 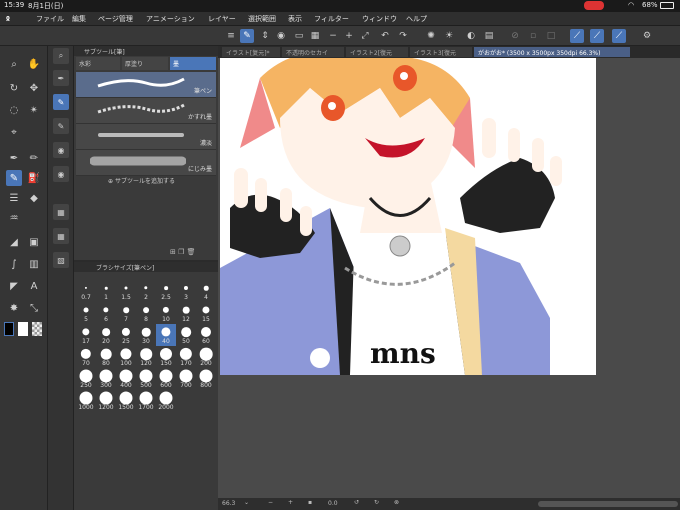 I want to click on airbrush-icon: ⛽, so click(x=34, y=178).